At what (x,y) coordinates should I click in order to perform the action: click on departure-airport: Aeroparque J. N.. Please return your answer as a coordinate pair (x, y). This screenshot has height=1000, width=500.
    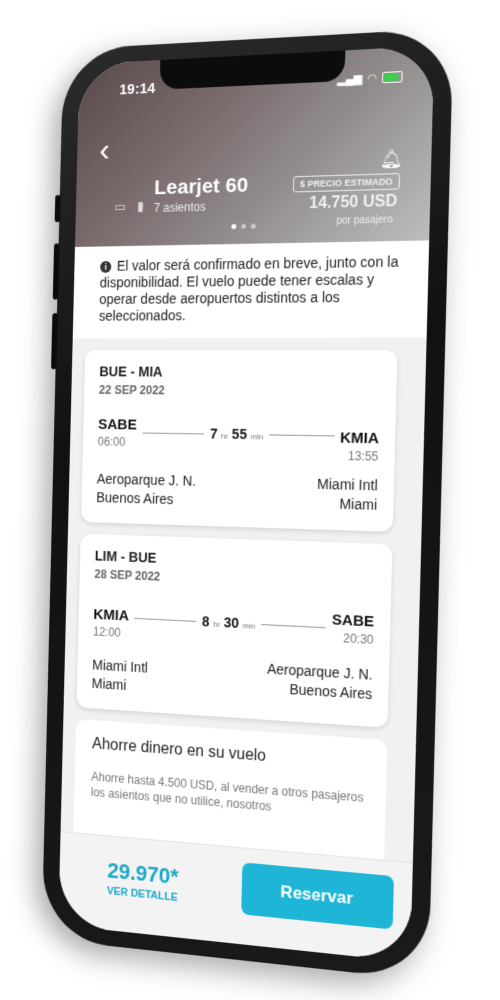
    Looking at the image, I should click on (147, 480).